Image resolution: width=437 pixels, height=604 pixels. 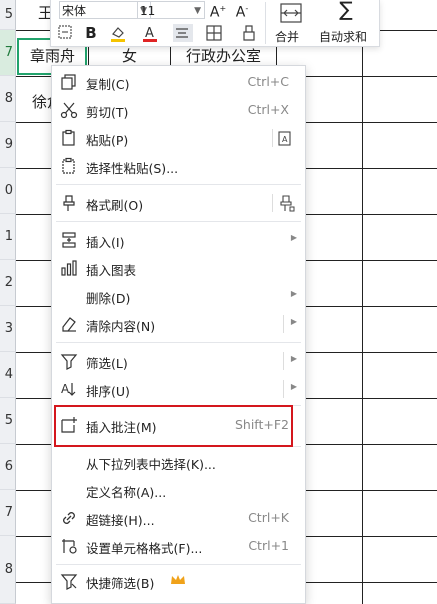 What do you see at coordinates (108, 84) in the screenshot?
I see `menu-item-label: 复制(C)` at bounding box center [108, 84].